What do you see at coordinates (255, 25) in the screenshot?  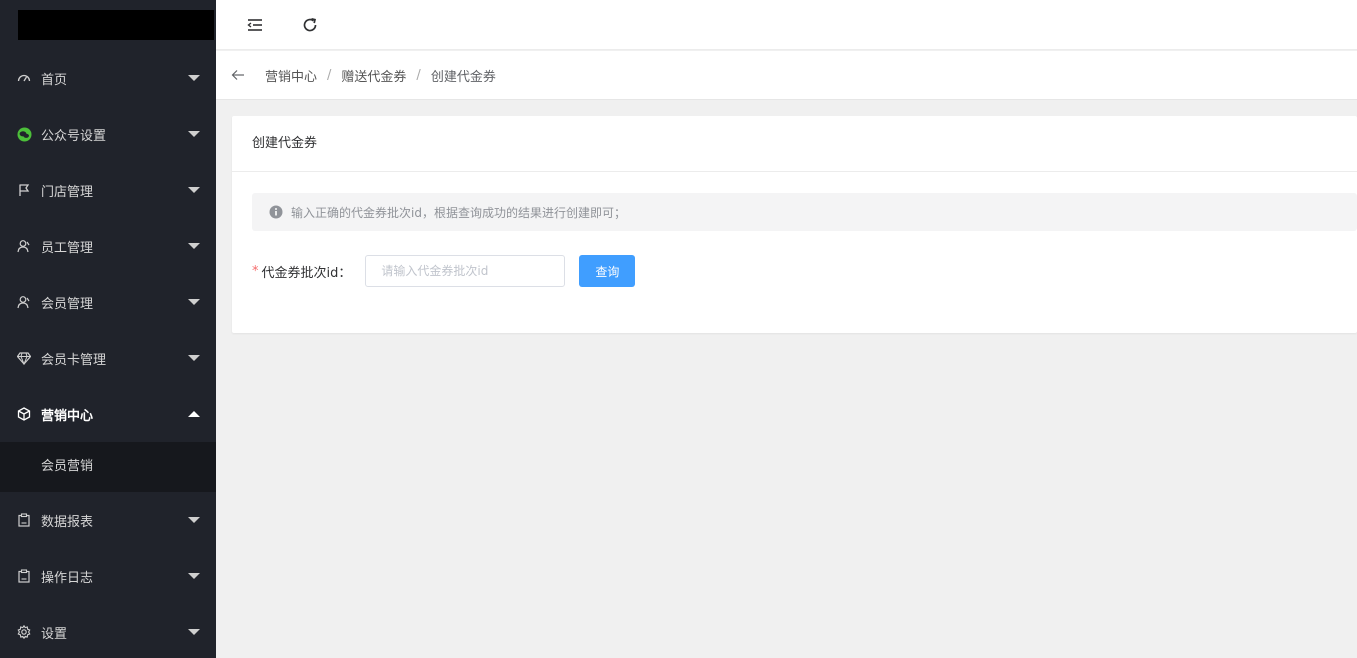 I see `collapse-menu-icon` at bounding box center [255, 25].